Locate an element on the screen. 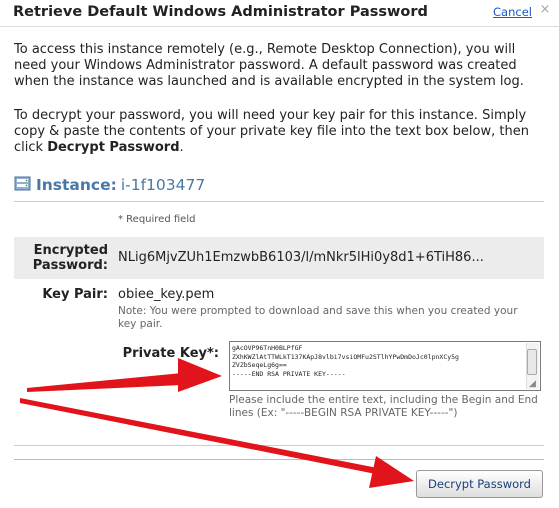 This screenshot has width=559, height=508. arrow-to-private-key is located at coordinates (124, 375).